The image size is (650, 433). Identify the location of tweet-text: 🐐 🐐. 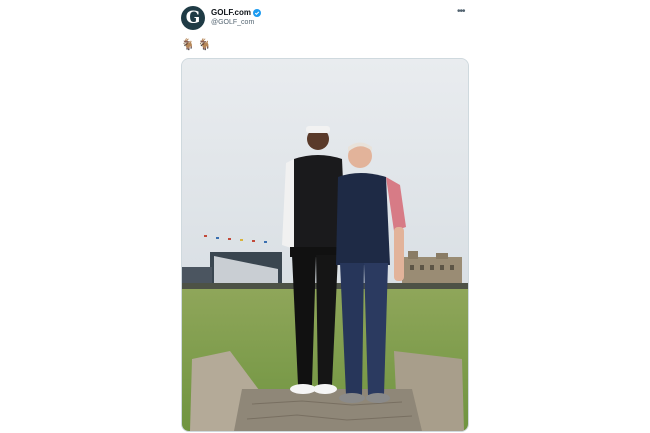
(196, 45).